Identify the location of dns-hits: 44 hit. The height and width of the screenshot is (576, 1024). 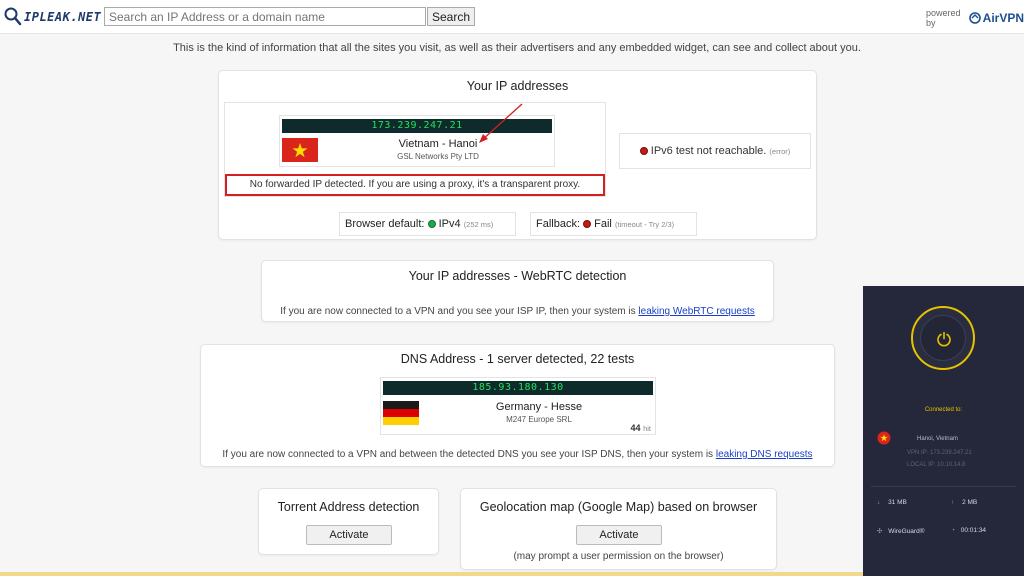
(641, 428).